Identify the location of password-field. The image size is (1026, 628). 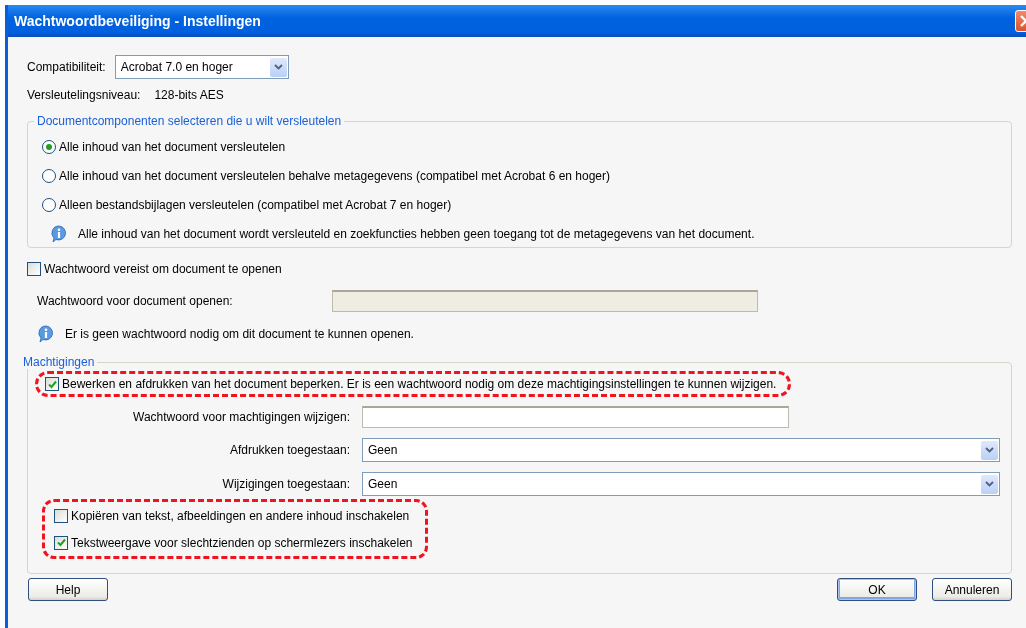
(575, 417).